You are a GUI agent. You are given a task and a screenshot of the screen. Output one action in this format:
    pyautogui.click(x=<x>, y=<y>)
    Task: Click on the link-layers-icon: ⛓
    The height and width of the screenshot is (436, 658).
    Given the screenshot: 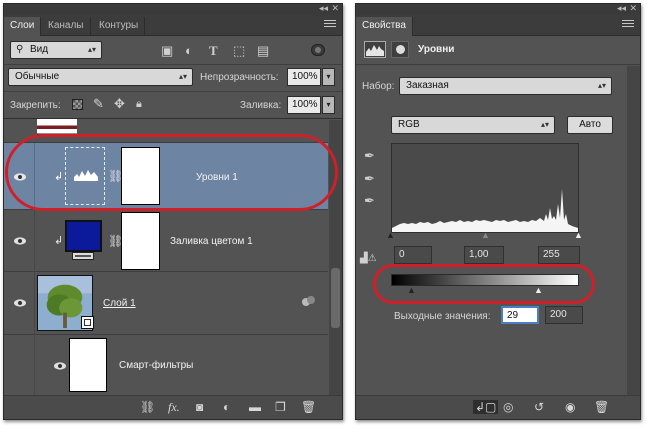 What is the action you would take?
    pyautogui.click(x=147, y=407)
    